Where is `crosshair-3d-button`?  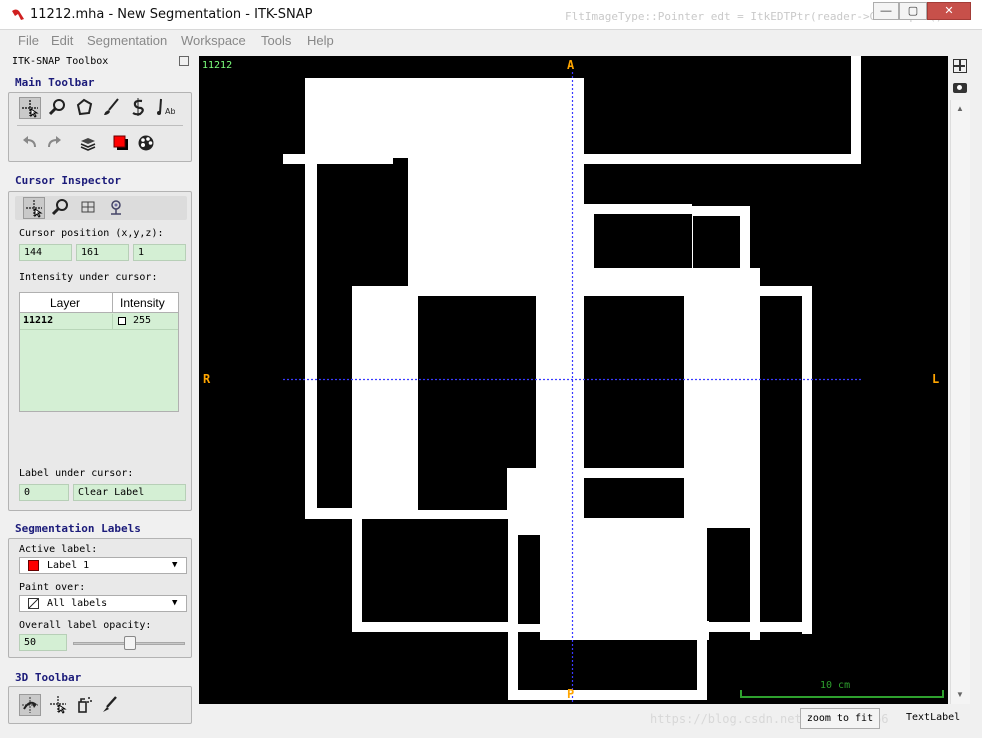 crosshair-3d-button is located at coordinates (58, 705).